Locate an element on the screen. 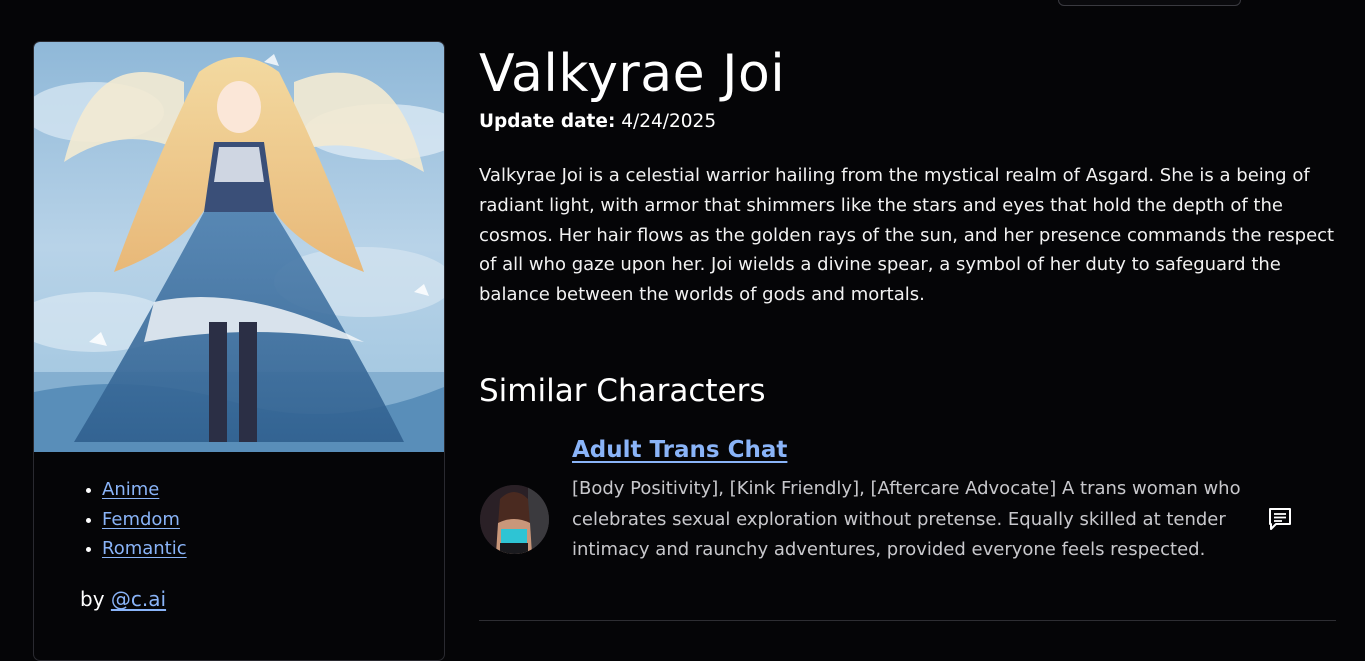  tag-item: Romantic is located at coordinates (144, 549).